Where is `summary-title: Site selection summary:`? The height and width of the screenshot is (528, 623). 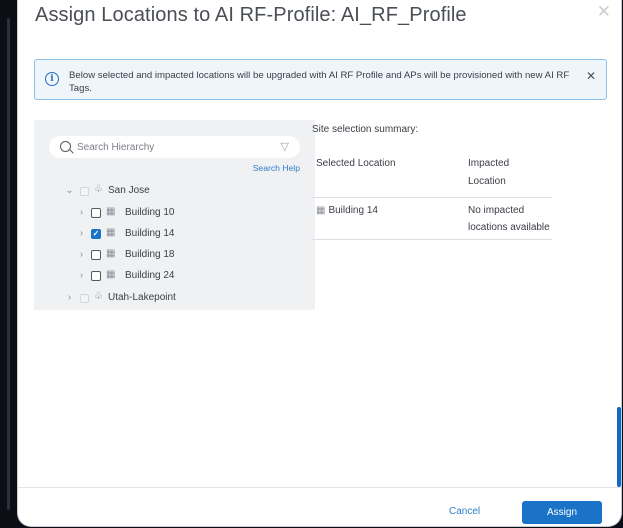
summary-title: Site selection summary: is located at coordinates (365, 129).